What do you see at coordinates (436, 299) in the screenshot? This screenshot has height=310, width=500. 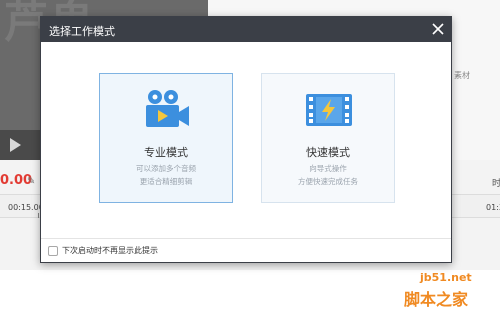 I see `site-watermark-name: 脚本之家` at bounding box center [436, 299].